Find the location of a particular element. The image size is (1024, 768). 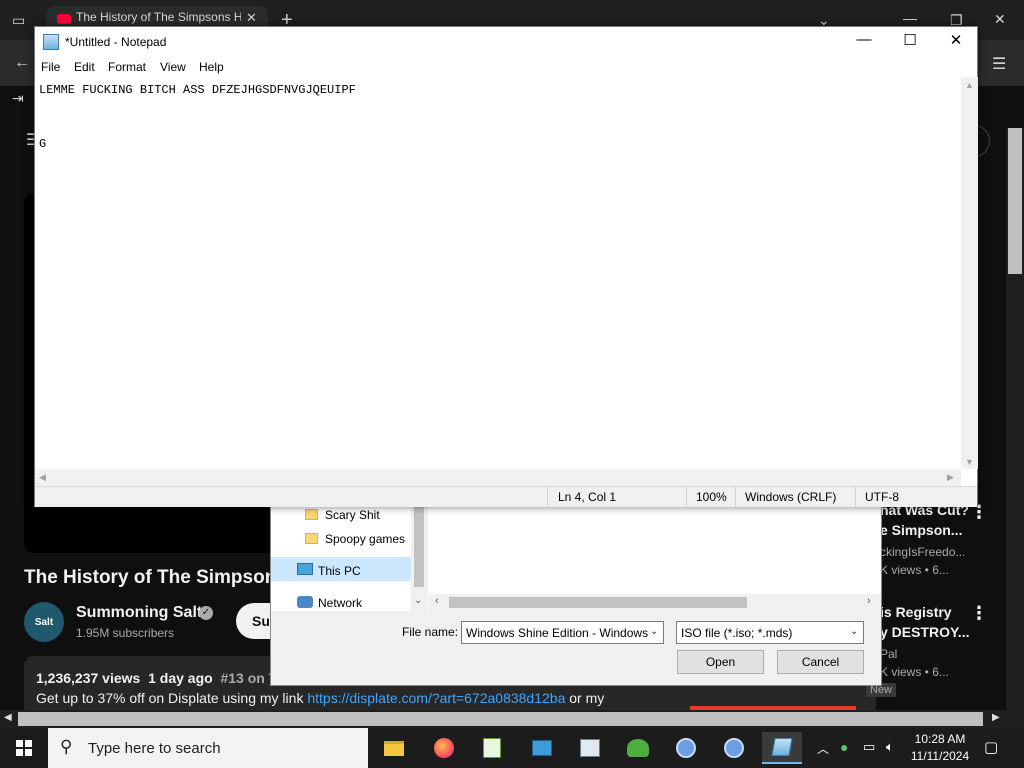

video-title: The History of The Simpsons Hit & Run is located at coordinates (149, 577).